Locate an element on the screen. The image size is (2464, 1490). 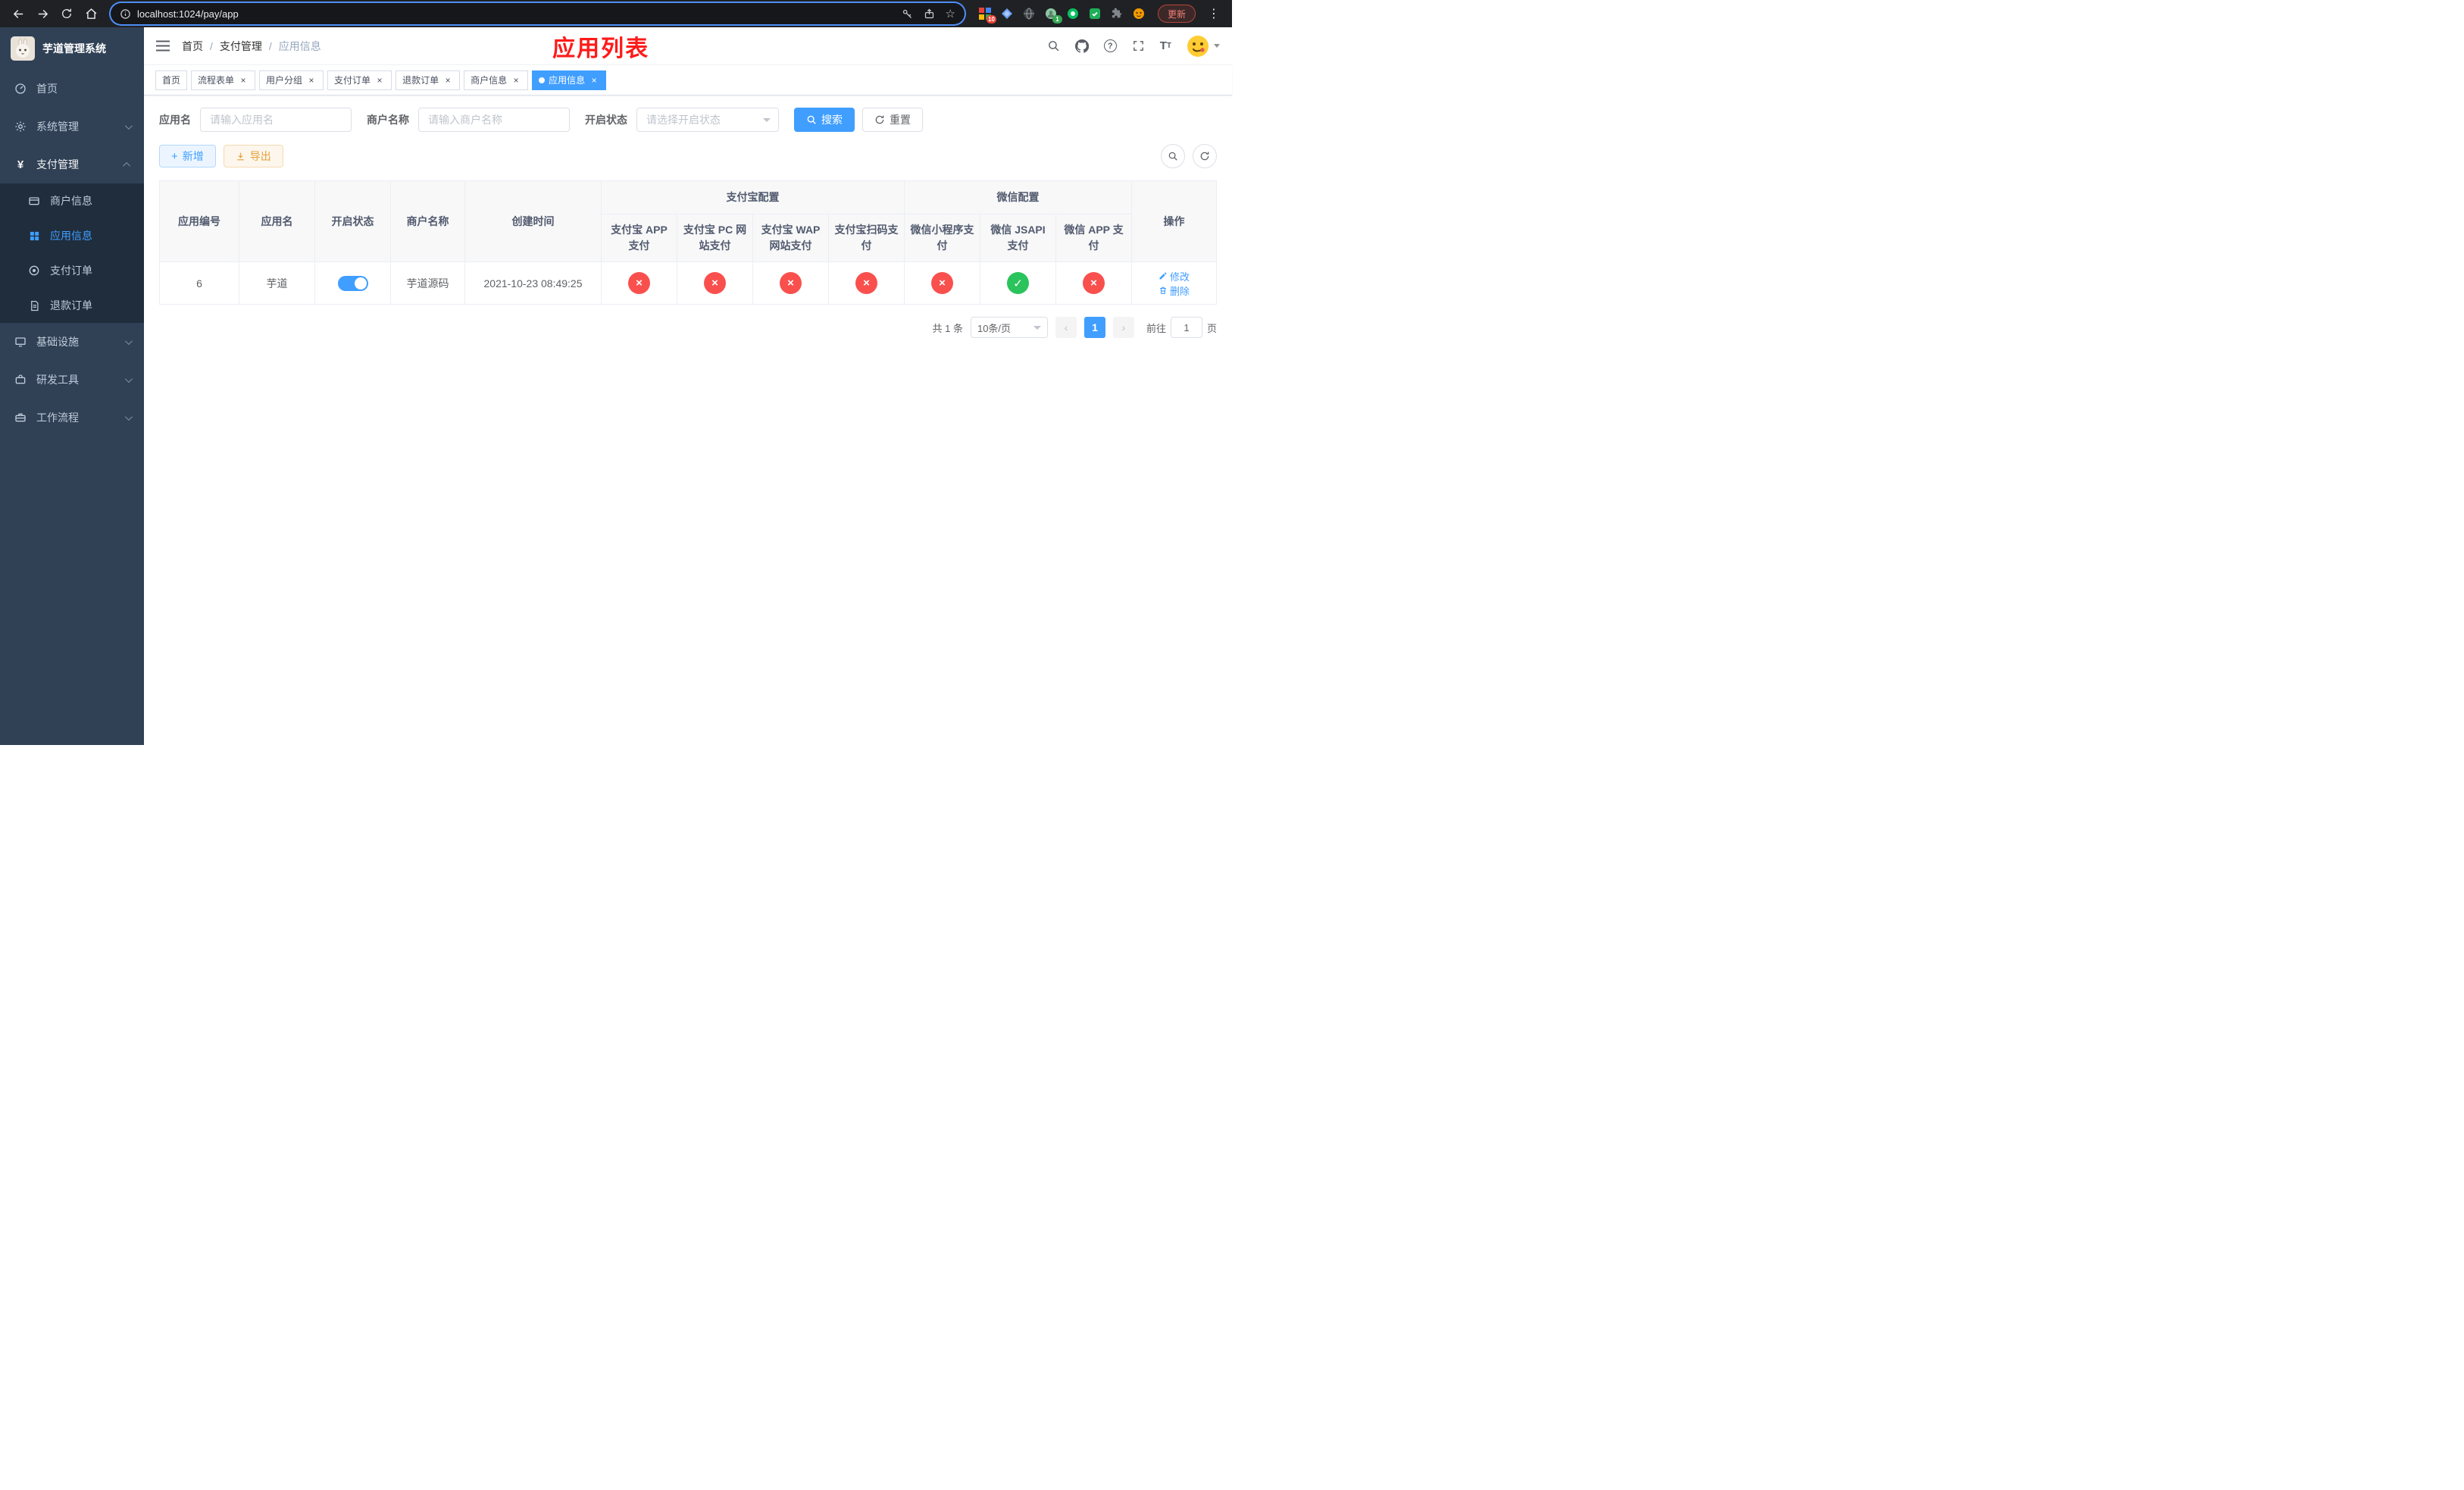
page-size-select: 10条/页 is located at coordinates (1009, 327).